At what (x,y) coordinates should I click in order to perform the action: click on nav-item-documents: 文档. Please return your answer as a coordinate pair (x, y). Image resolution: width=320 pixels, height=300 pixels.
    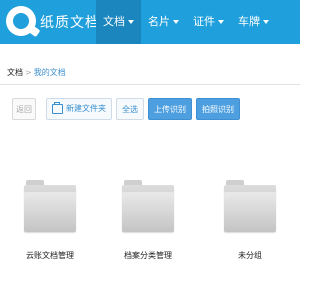
    Looking at the image, I should click on (118, 22).